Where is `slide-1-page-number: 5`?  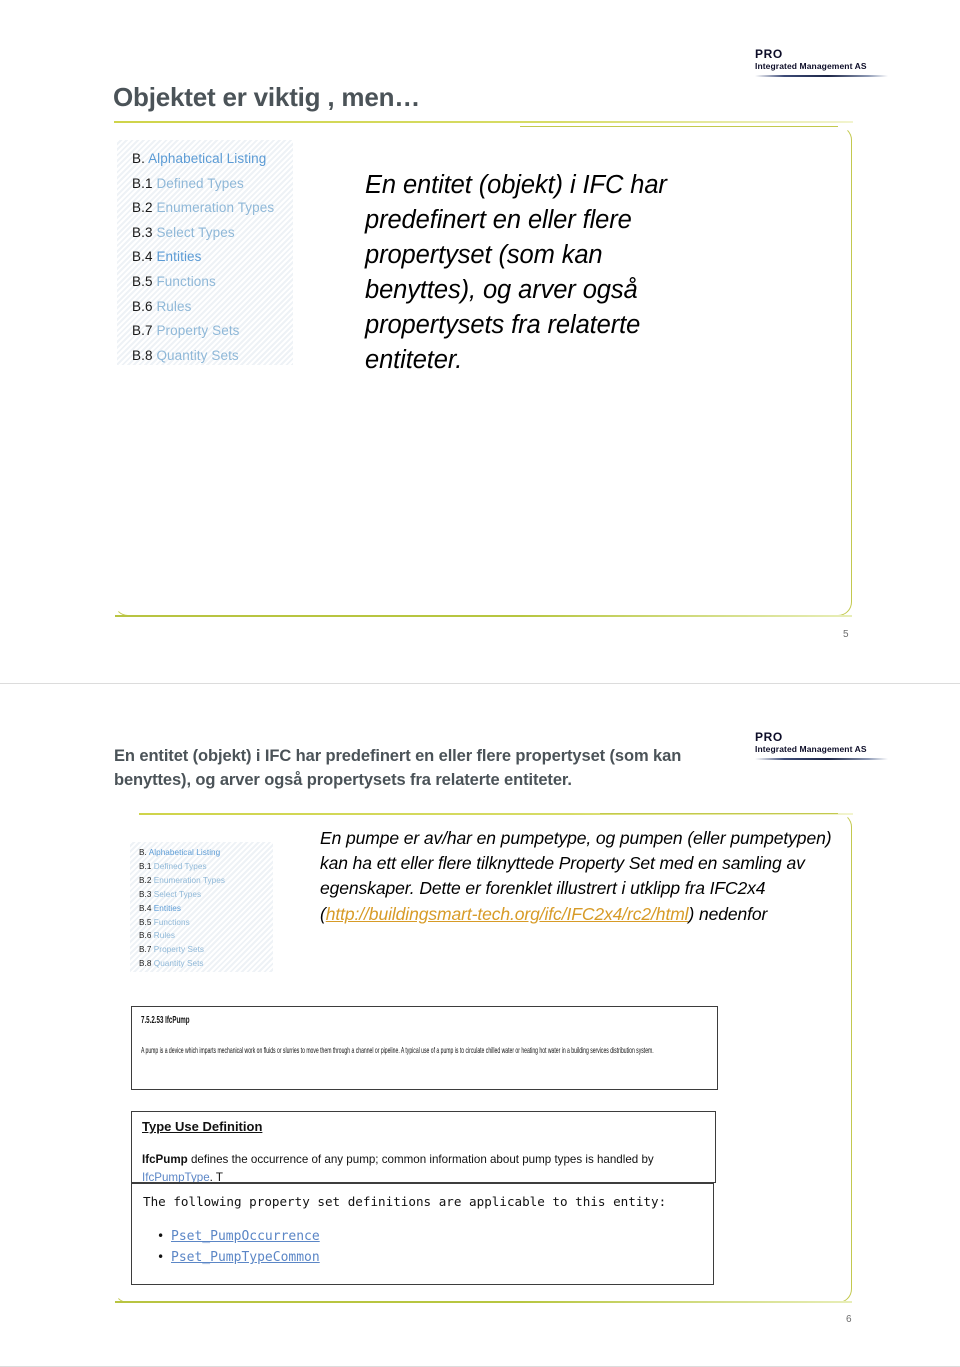 slide-1-page-number: 5 is located at coordinates (846, 634).